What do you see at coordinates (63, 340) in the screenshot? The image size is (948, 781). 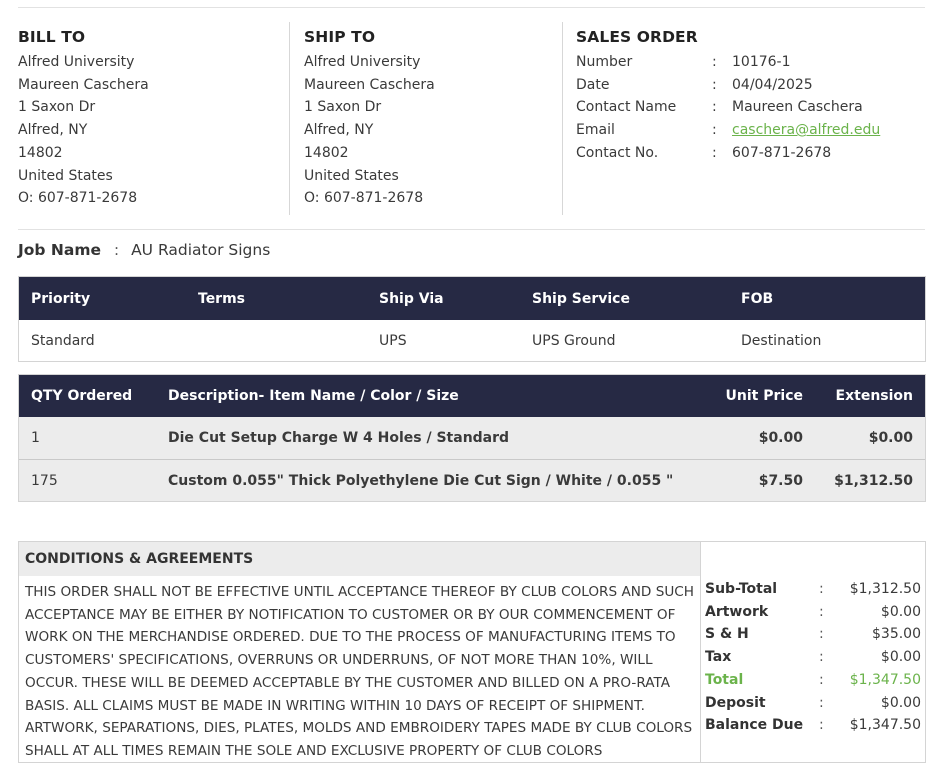 I see `cell-priority: Standard` at bounding box center [63, 340].